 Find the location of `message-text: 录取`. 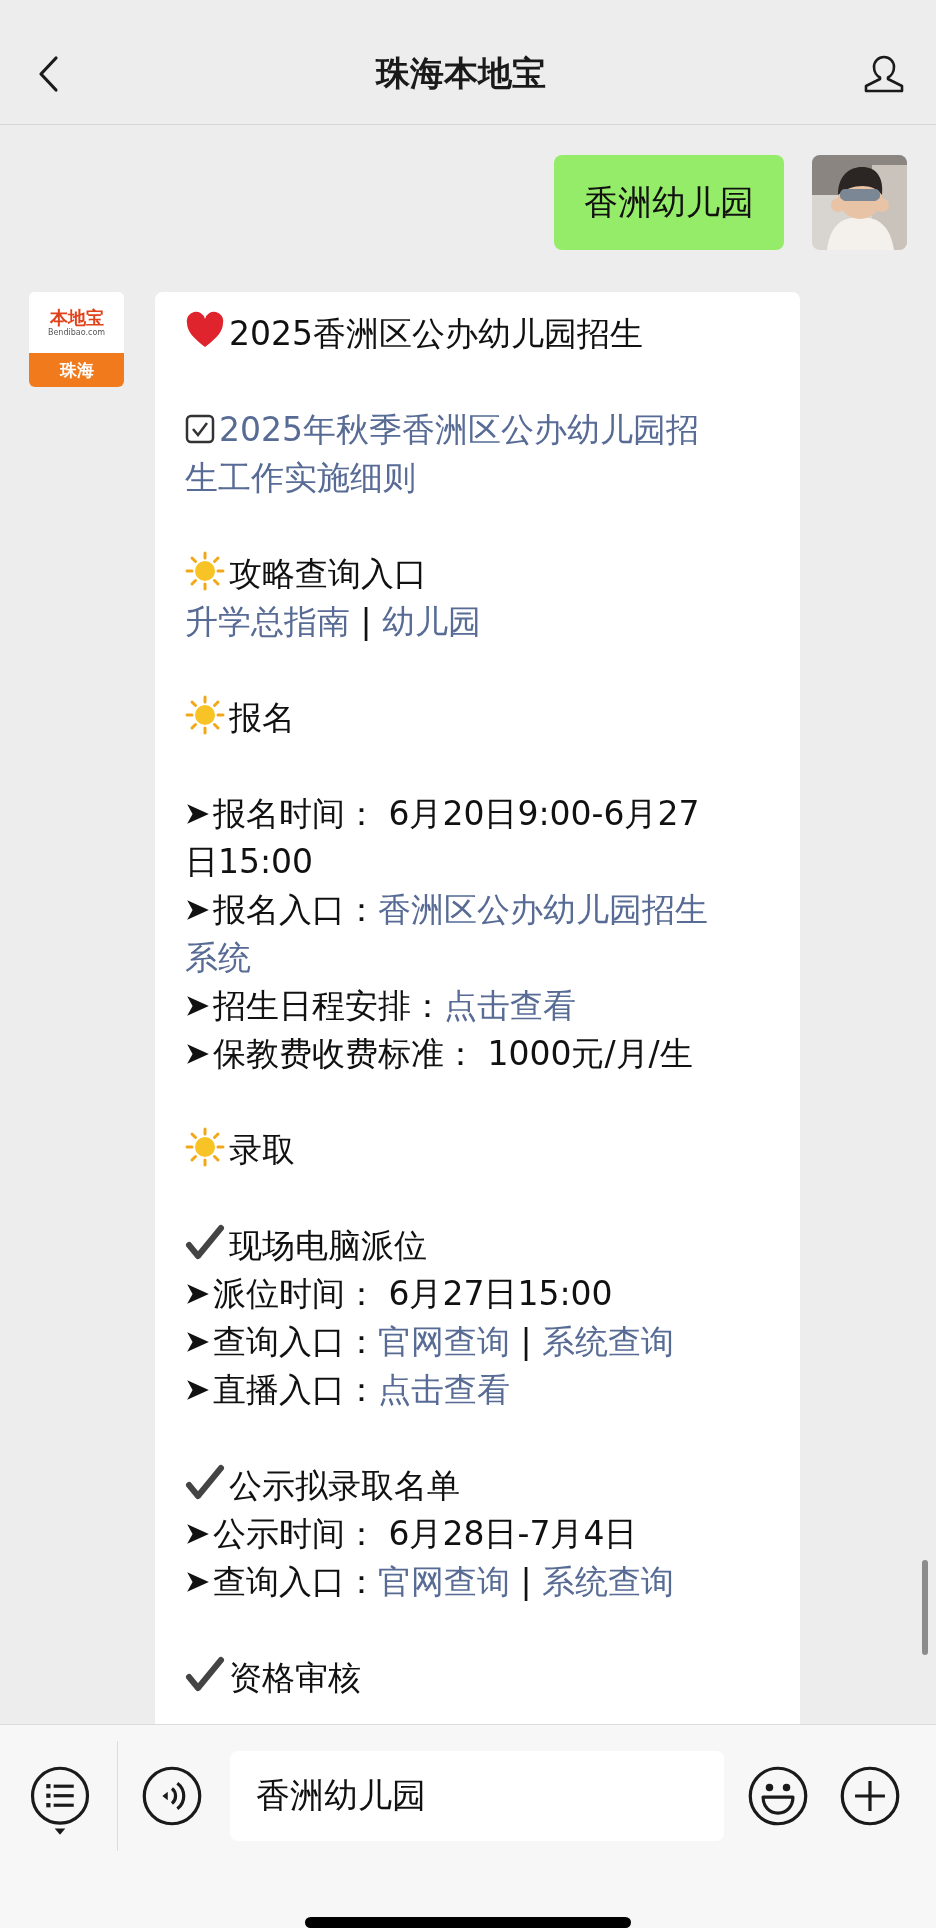

message-text: 录取 is located at coordinates (262, 1149).